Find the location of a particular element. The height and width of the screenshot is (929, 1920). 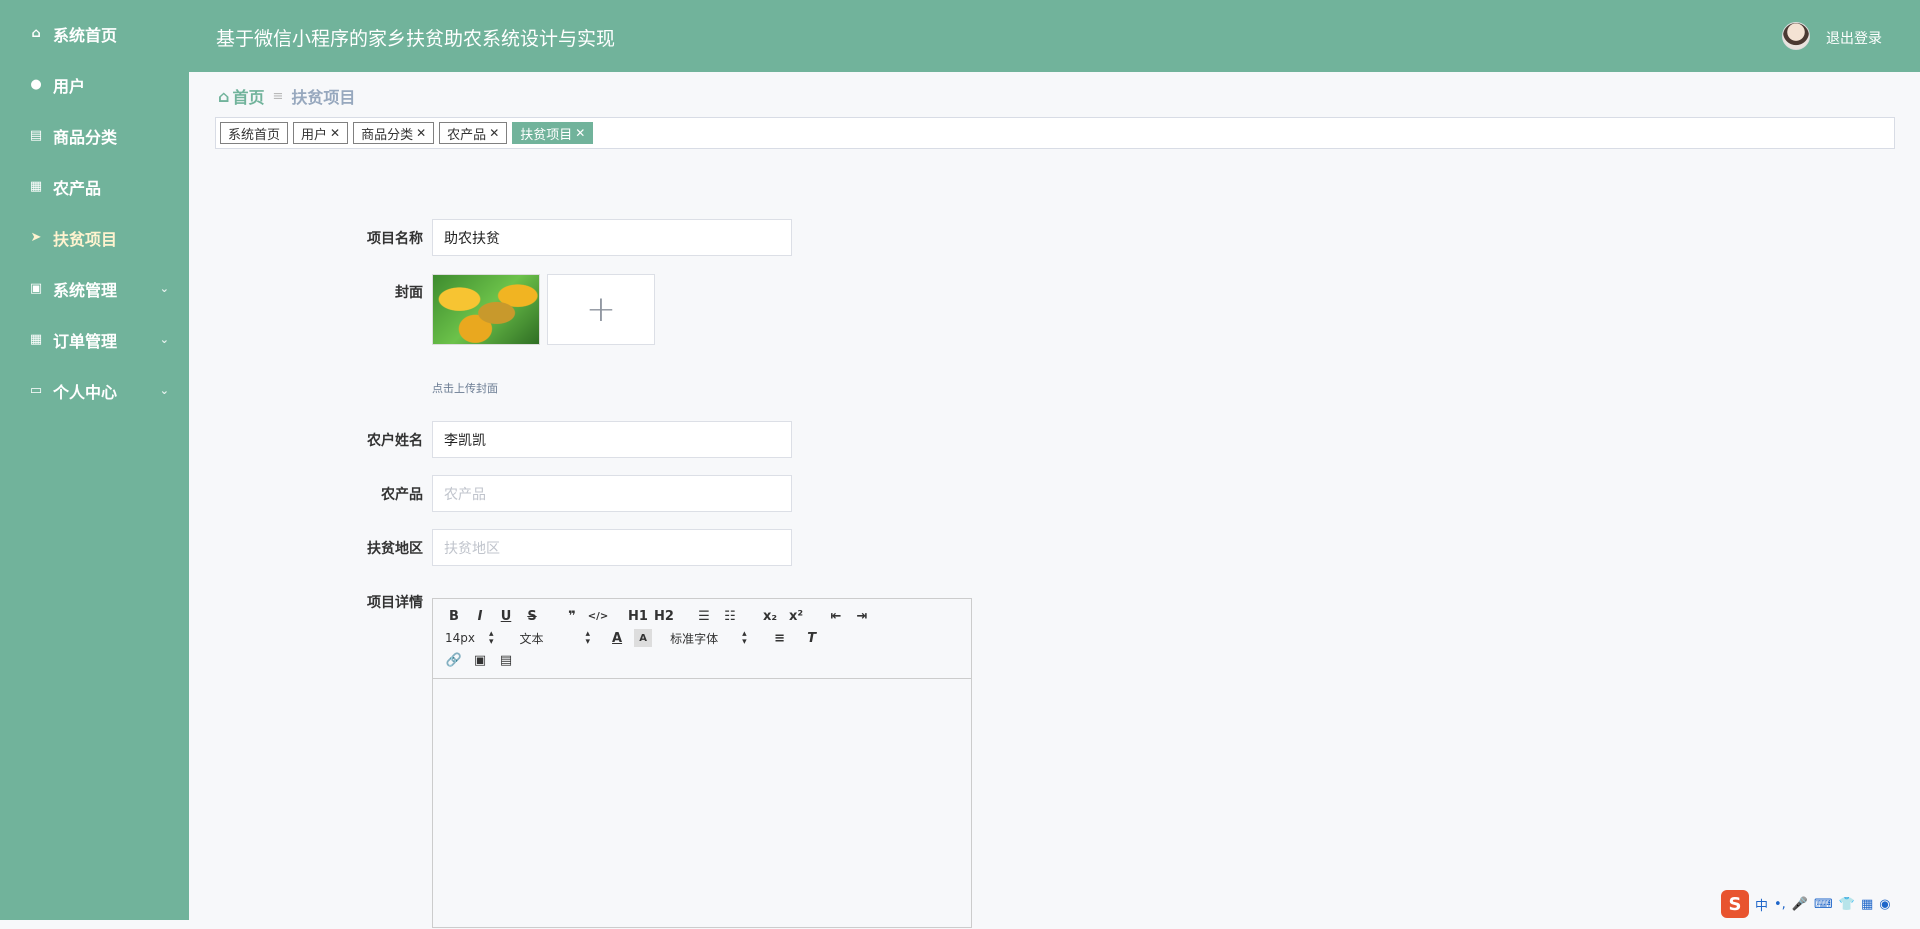

project-name-input: 助农扶贫 is located at coordinates (612, 237).